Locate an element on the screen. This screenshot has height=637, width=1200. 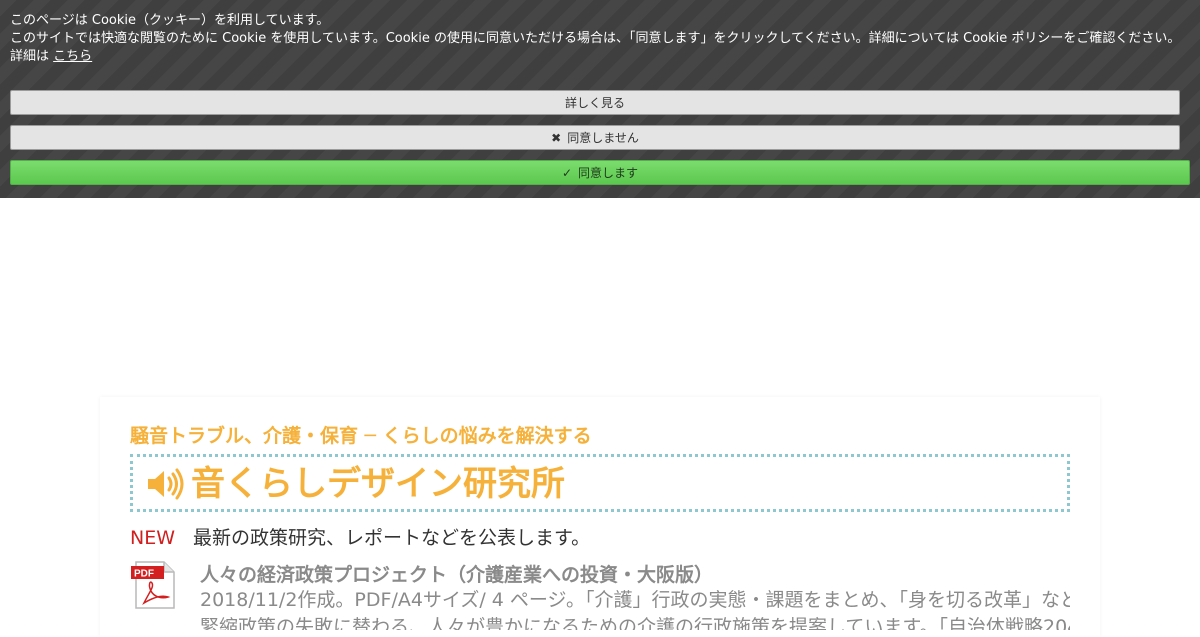
cookie-details-prefix: 詳細は is located at coordinates (30, 56).